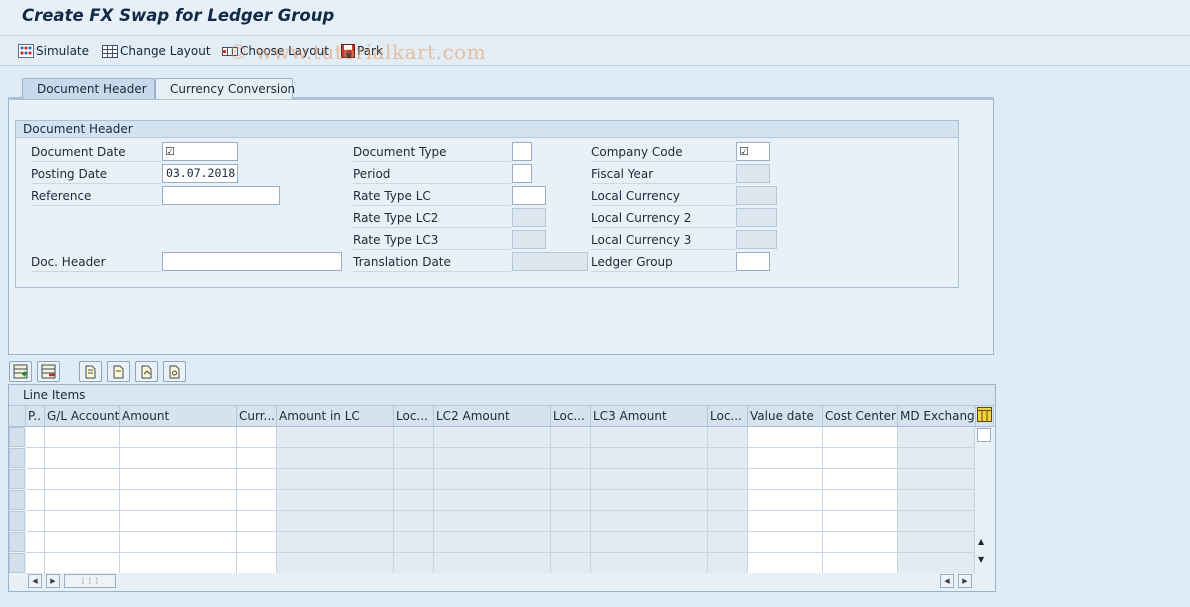  Describe the element at coordinates (785, 416) in the screenshot. I see `col-header-value-date: Value date` at that location.